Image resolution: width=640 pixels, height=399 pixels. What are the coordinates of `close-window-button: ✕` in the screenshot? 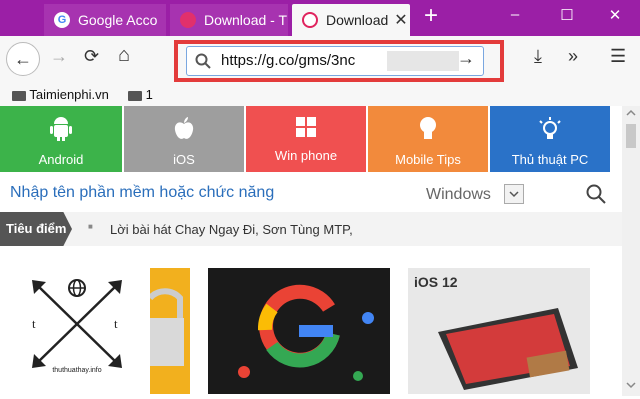 It's located at (615, 15).